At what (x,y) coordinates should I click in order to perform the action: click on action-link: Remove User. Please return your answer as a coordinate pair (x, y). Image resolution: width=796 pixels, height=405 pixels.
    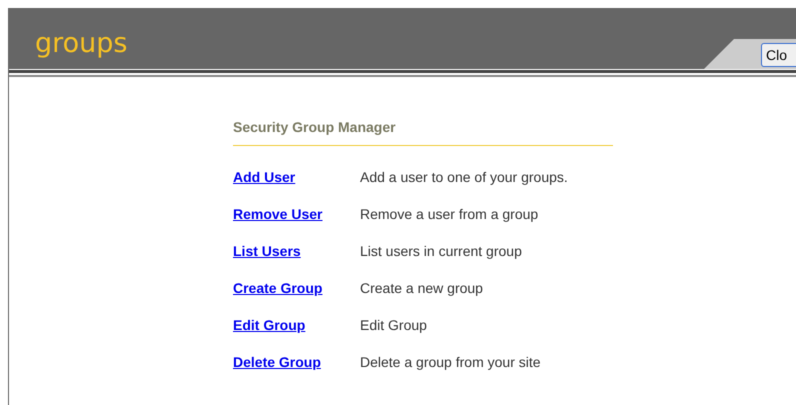
    Looking at the image, I should click on (296, 214).